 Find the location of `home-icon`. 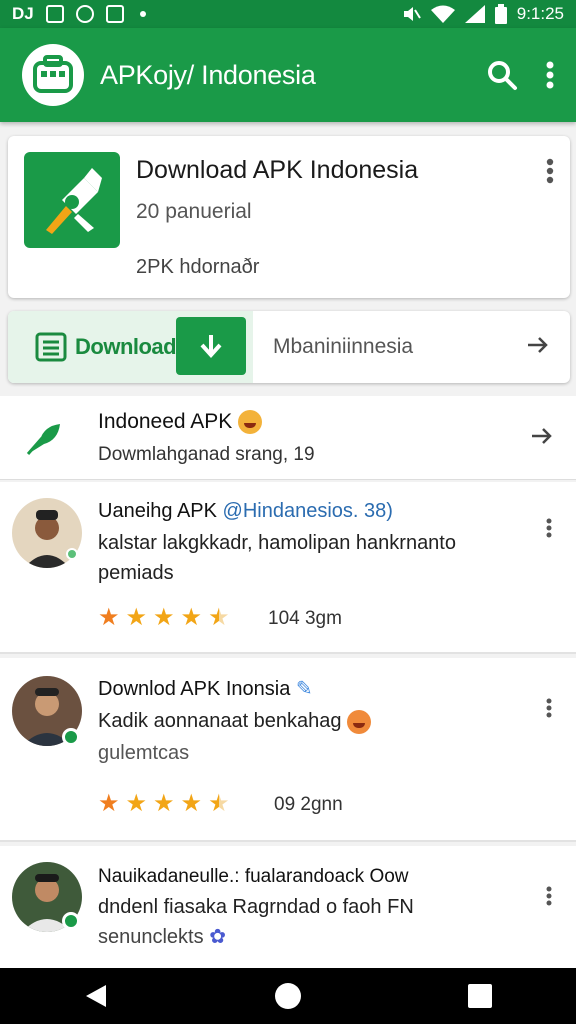

home-icon is located at coordinates (288, 996).